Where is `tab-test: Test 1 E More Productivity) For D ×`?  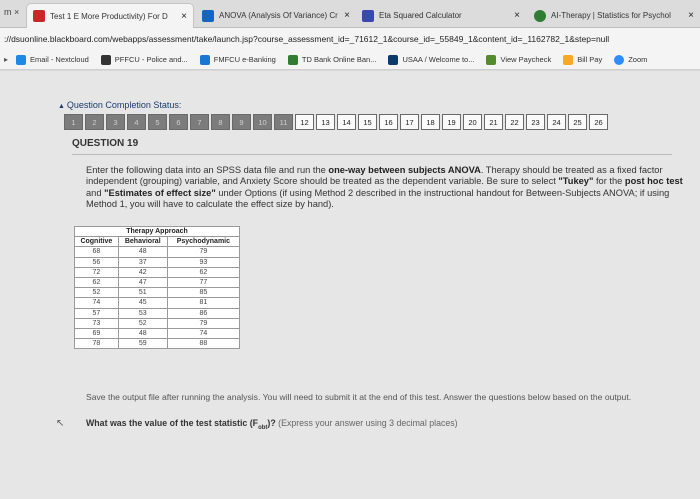
tab-test: Test 1 E More Productivity) For D × is located at coordinates (110, 15).